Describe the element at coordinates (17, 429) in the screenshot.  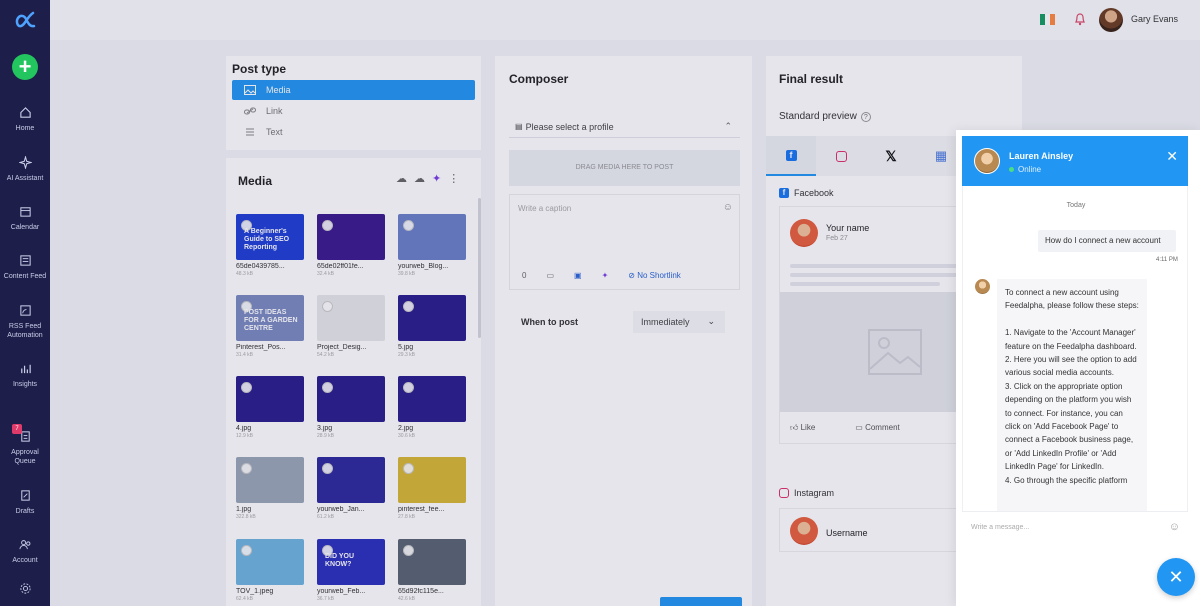
I see `approval-count-badge: 7` at that location.